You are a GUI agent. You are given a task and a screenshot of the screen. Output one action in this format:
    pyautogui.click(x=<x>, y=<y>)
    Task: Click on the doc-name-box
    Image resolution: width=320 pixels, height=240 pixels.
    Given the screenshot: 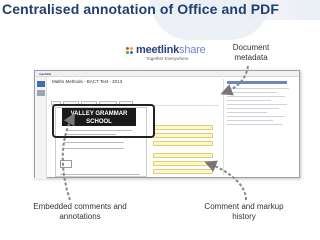 What is the action you would take?
    pyautogui.click(x=66, y=164)
    